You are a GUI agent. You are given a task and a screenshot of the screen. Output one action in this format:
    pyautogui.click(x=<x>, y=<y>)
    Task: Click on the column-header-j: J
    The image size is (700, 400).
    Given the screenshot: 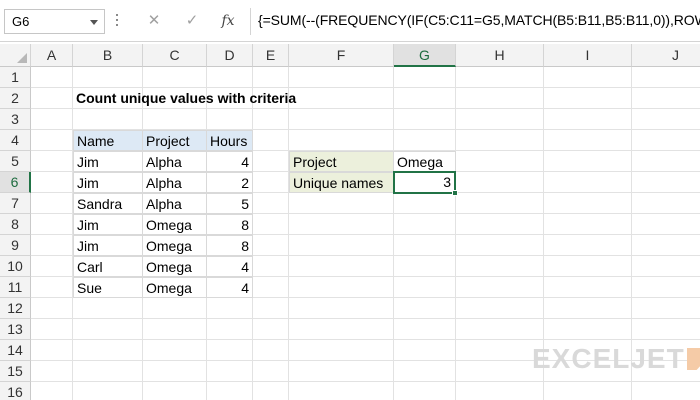 What is the action you would take?
    pyautogui.click(x=666, y=55)
    